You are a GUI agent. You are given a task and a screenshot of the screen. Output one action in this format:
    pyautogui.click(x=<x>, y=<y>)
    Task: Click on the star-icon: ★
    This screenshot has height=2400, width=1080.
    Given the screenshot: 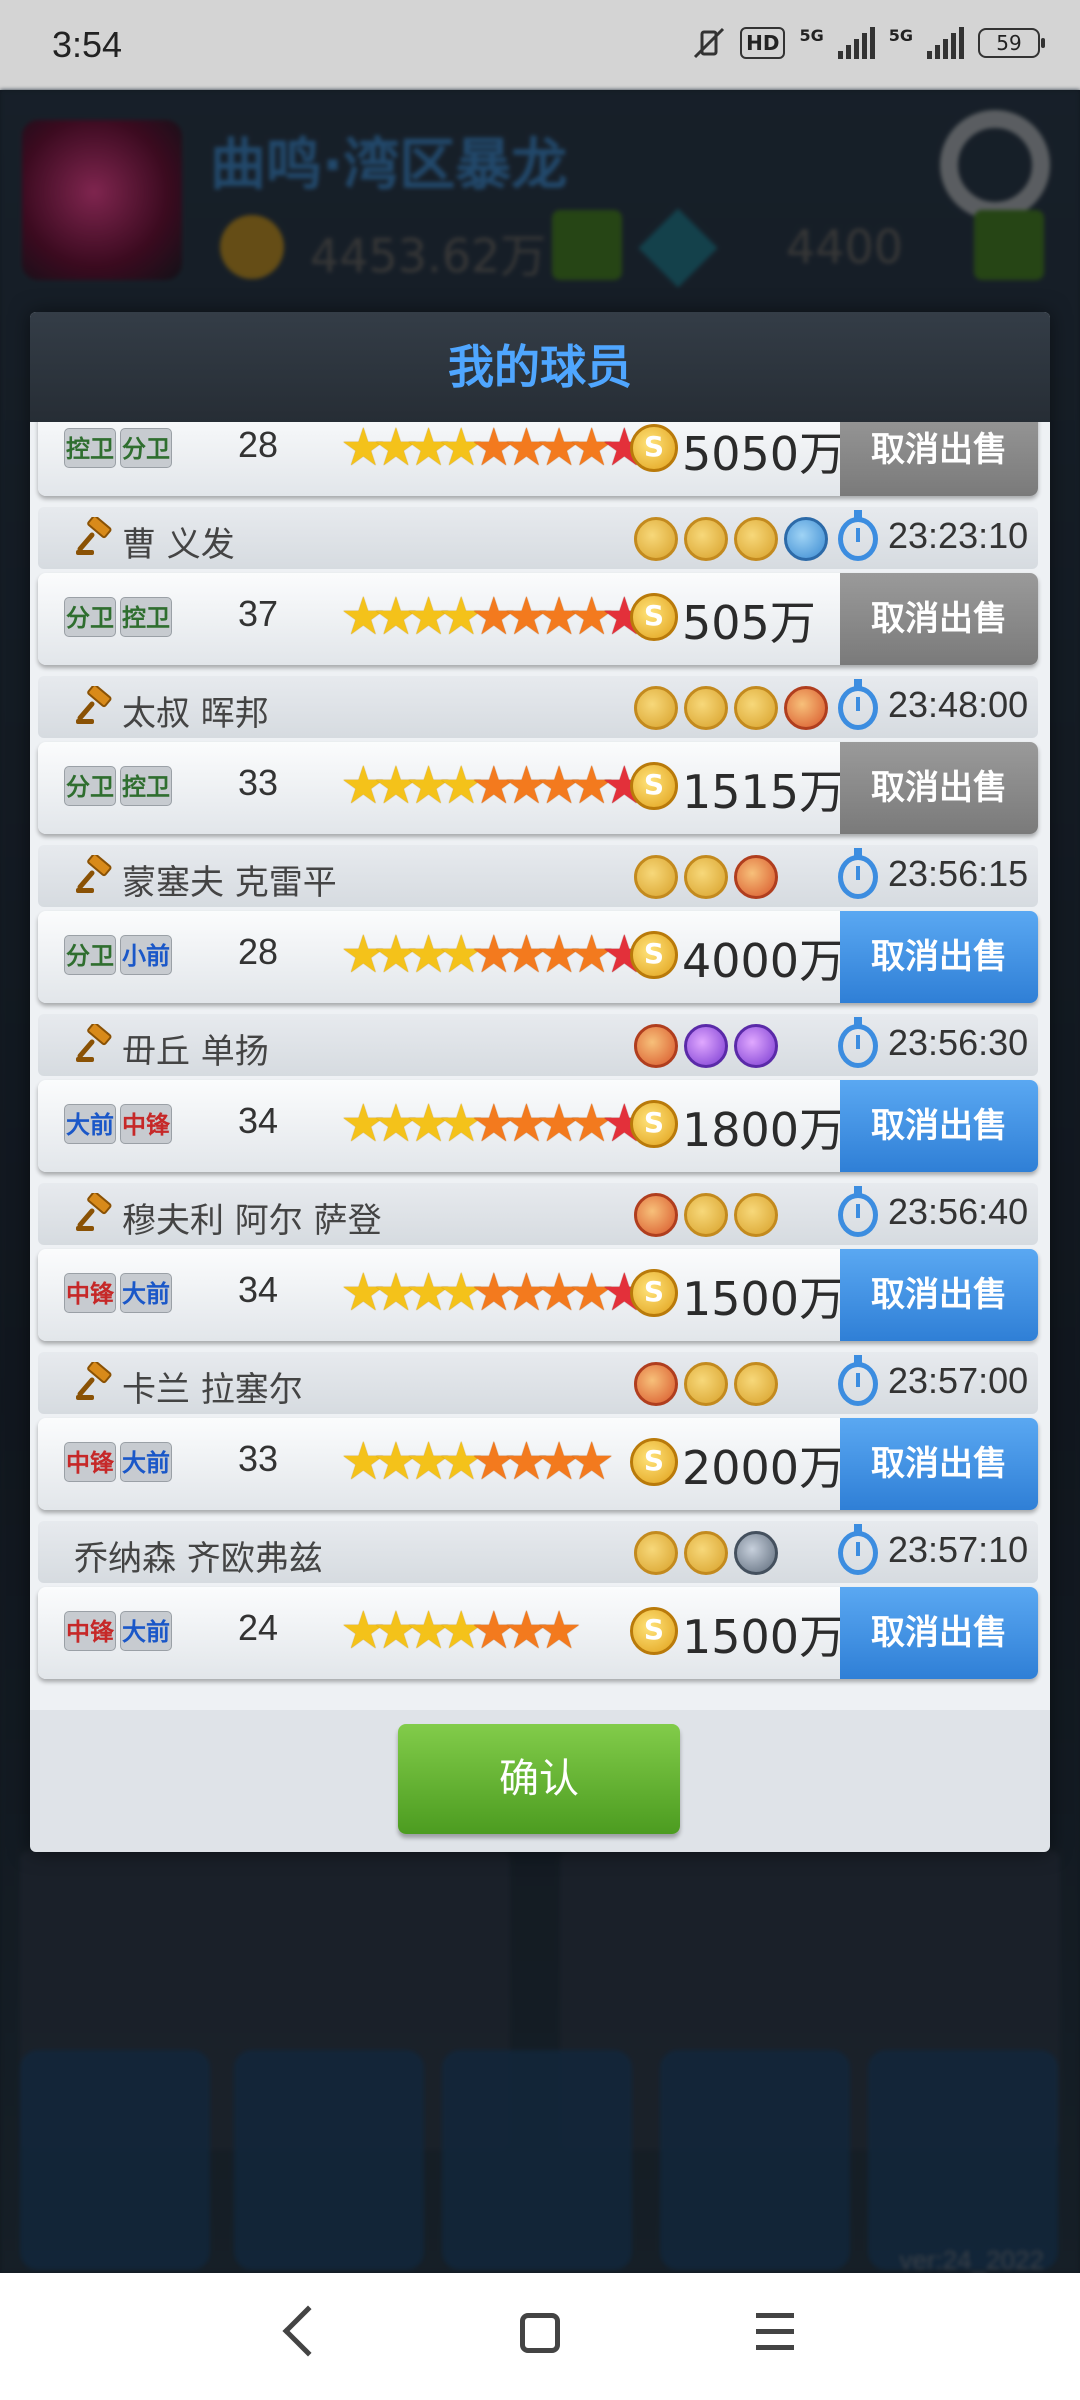 What is the action you would take?
    pyautogui.click(x=559, y=1631)
    